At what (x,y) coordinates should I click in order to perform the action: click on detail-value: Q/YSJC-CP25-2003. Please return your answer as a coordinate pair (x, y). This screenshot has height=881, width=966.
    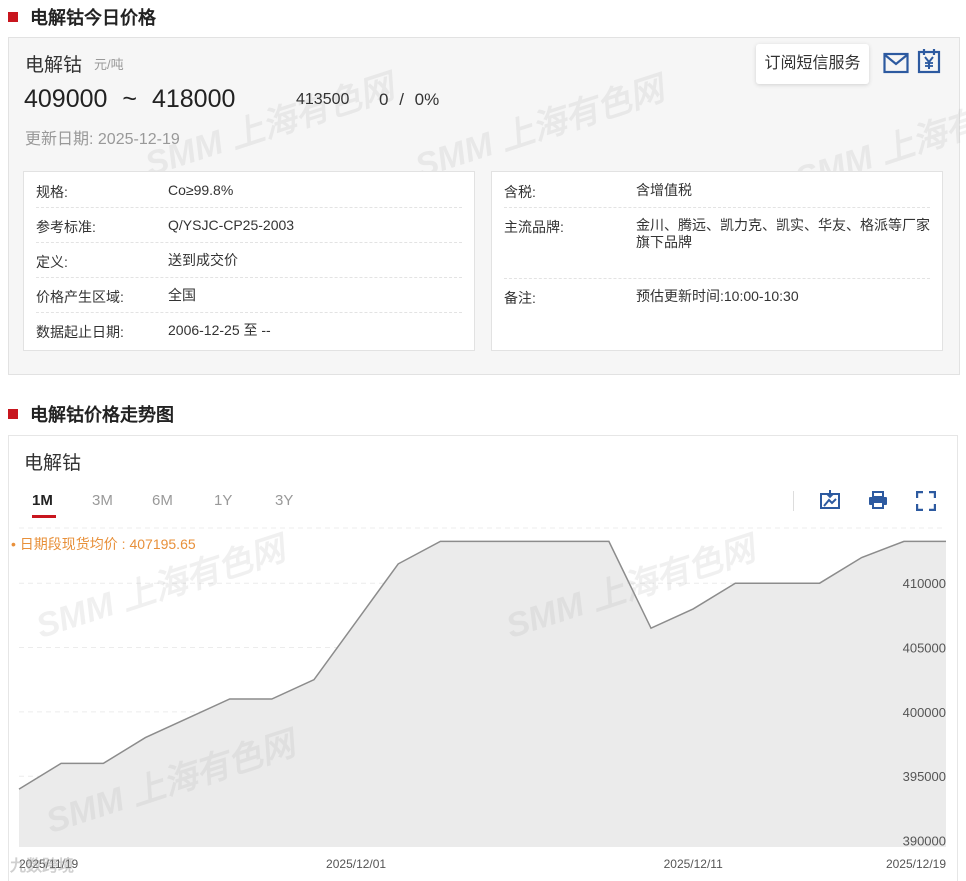
    Looking at the image, I should click on (231, 225).